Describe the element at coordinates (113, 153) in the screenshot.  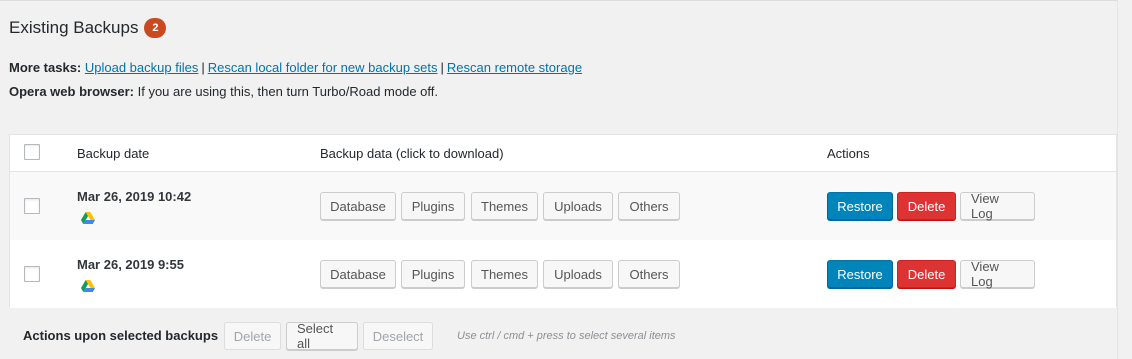
I see `header-backup-date: Backup date` at that location.